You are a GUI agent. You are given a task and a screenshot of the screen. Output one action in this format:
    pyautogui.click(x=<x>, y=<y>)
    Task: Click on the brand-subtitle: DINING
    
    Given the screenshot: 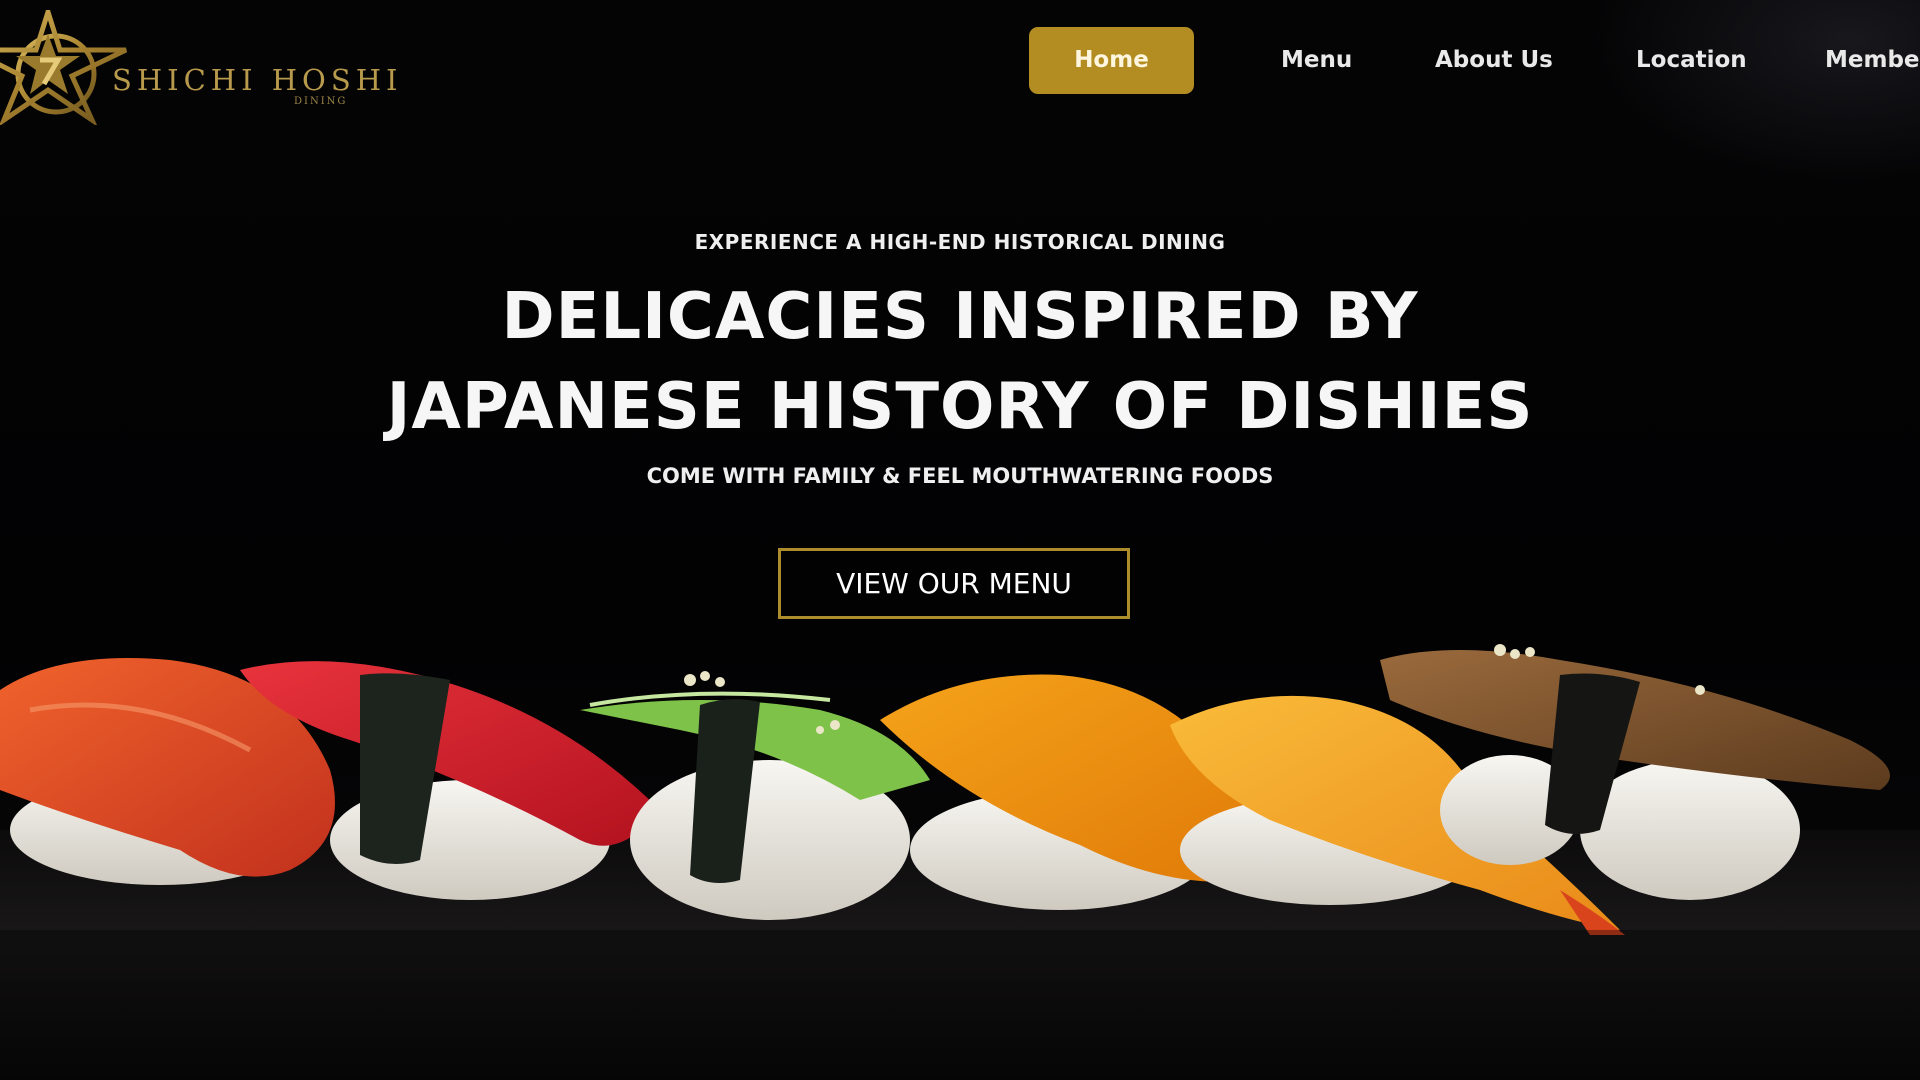 What is the action you would take?
    pyautogui.click(x=321, y=101)
    